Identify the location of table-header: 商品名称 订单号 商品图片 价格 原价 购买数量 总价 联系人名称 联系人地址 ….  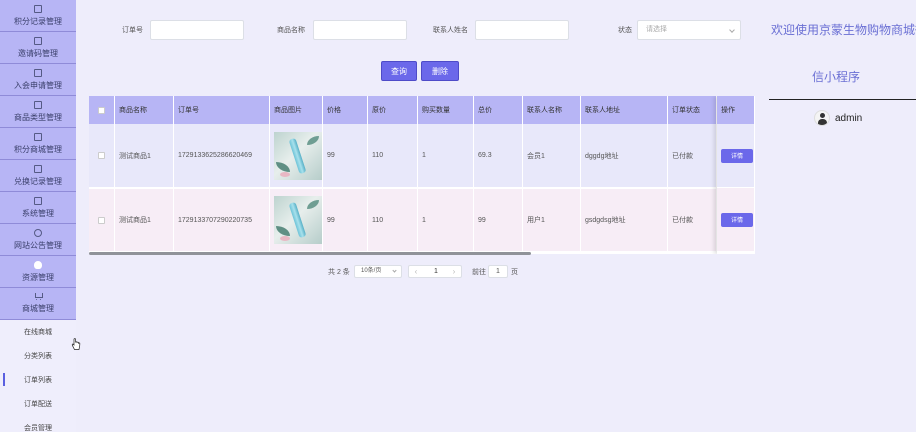
(422, 110).